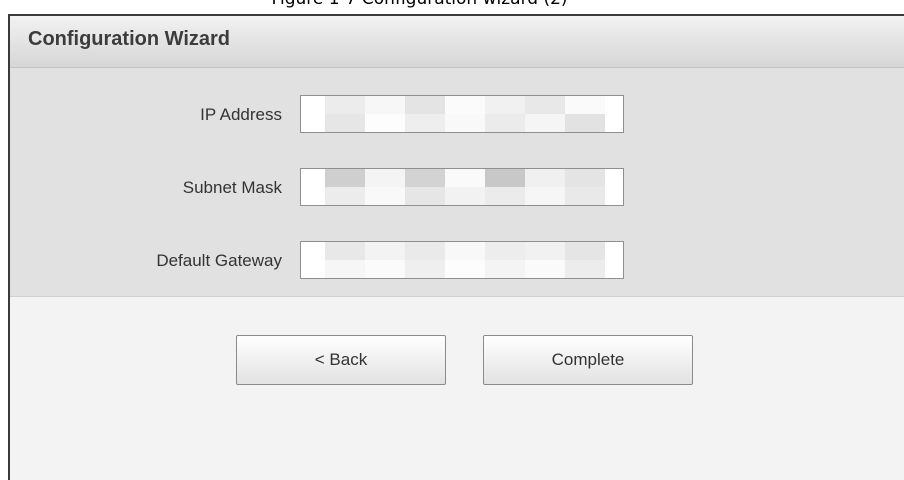 This screenshot has height=480, width=904. What do you see at coordinates (129, 39) in the screenshot?
I see `dialog-title: Configuration Wizard` at bounding box center [129, 39].